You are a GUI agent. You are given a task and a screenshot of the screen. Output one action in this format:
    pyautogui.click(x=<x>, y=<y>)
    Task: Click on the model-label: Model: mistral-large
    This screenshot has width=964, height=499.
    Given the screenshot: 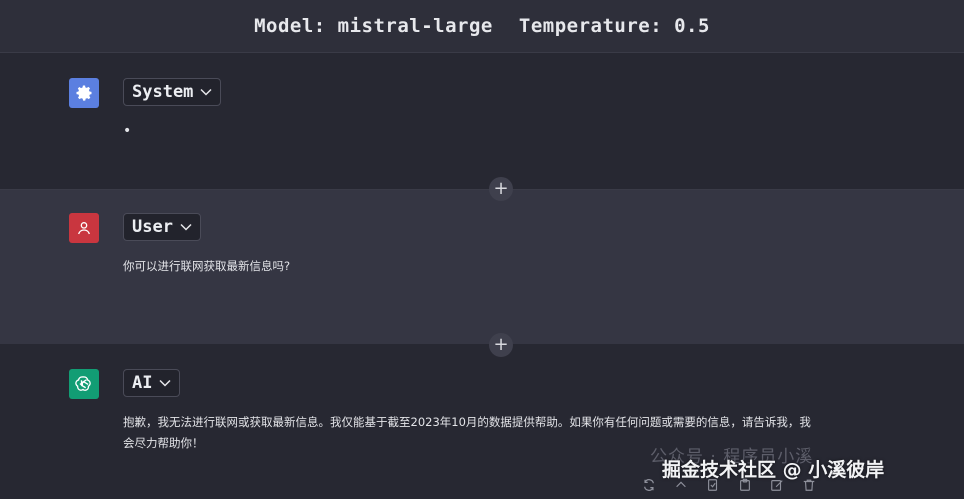 What is the action you would take?
    pyautogui.click(x=373, y=26)
    